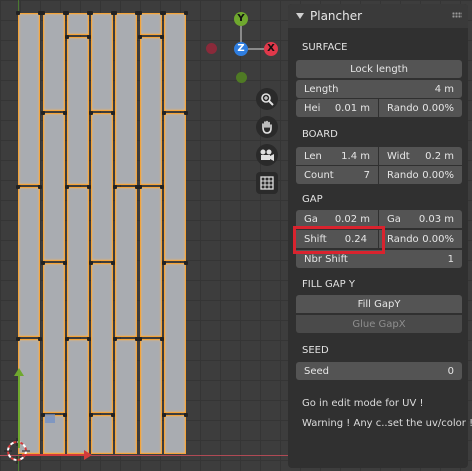 This screenshot has height=471, width=472. I want to click on panel-title: Plancher, so click(336, 16).